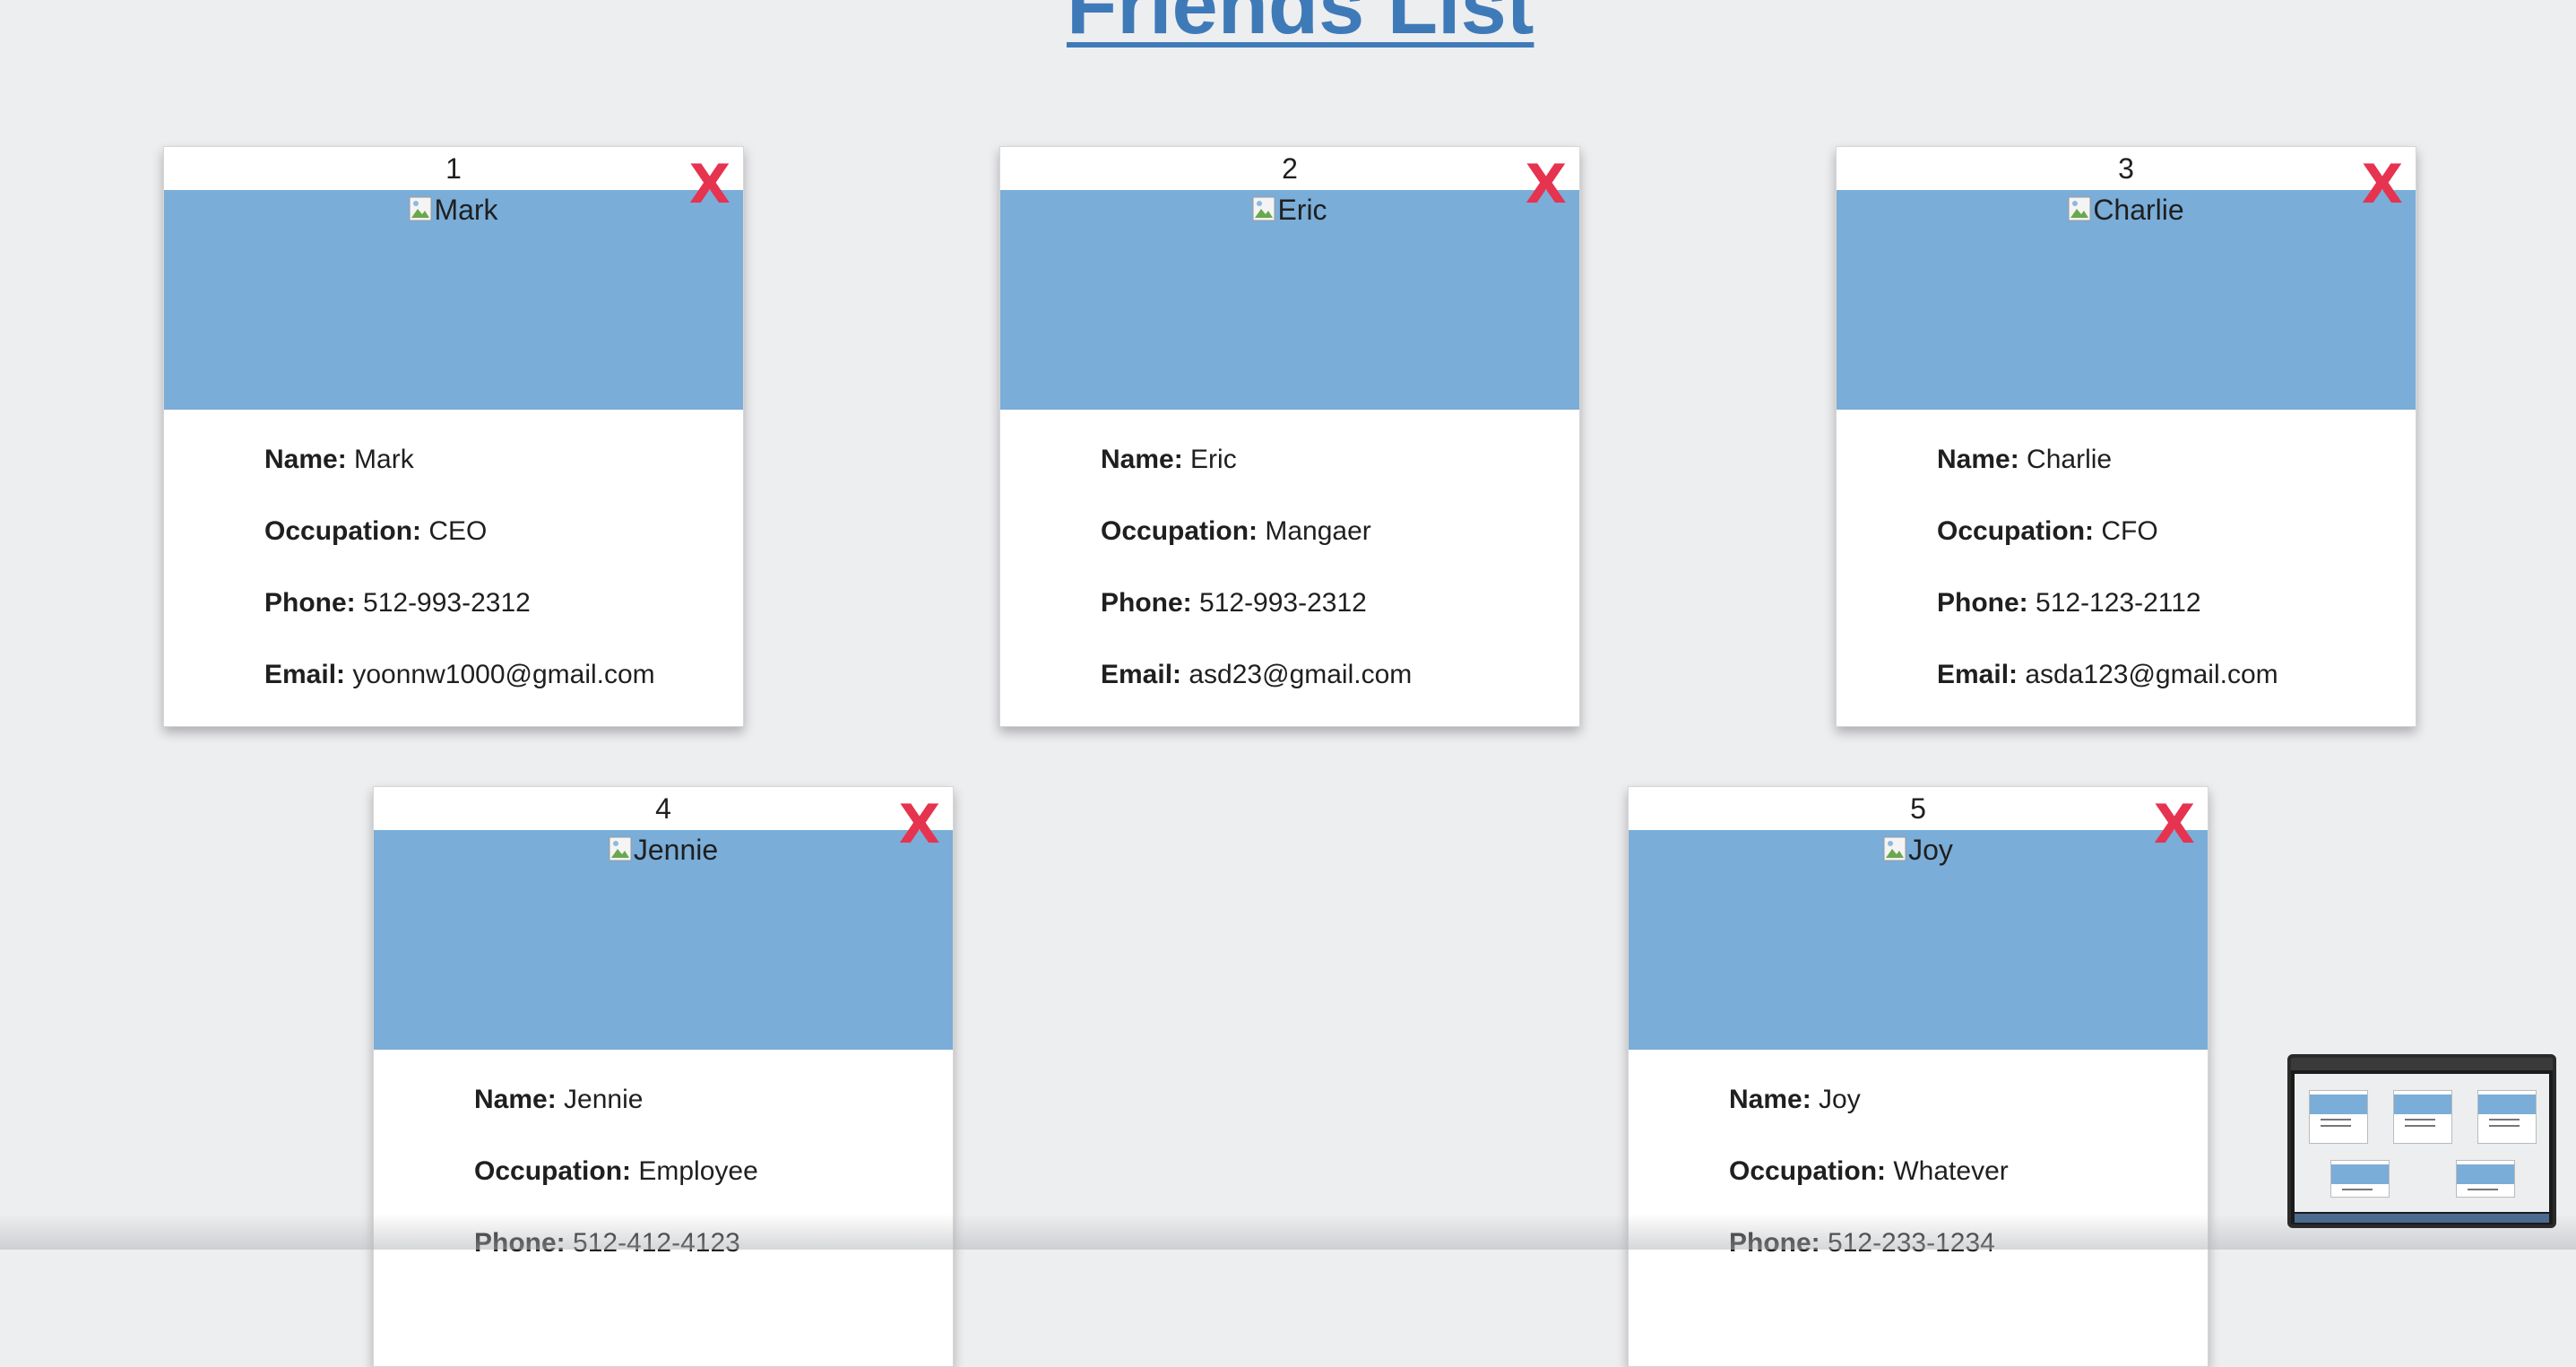  What do you see at coordinates (1213, 459) in the screenshot?
I see `name-value: Eric` at bounding box center [1213, 459].